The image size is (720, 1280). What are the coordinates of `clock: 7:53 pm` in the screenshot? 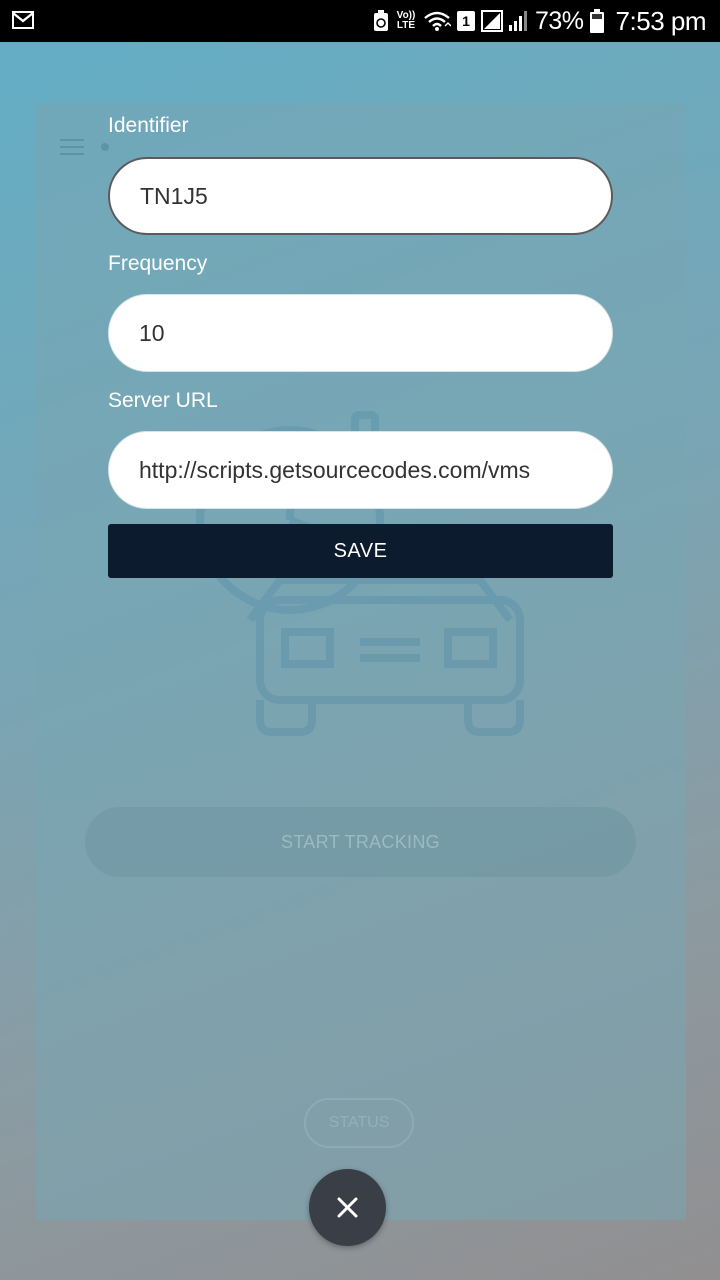 It's located at (661, 20).